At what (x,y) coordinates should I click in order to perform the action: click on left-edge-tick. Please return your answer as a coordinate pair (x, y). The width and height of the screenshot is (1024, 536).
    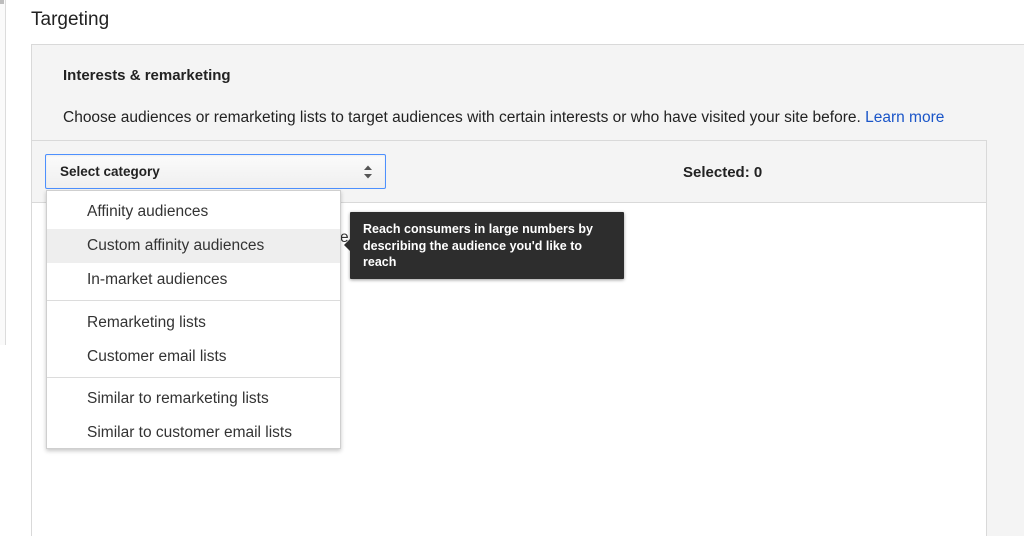
    Looking at the image, I should click on (2, 2).